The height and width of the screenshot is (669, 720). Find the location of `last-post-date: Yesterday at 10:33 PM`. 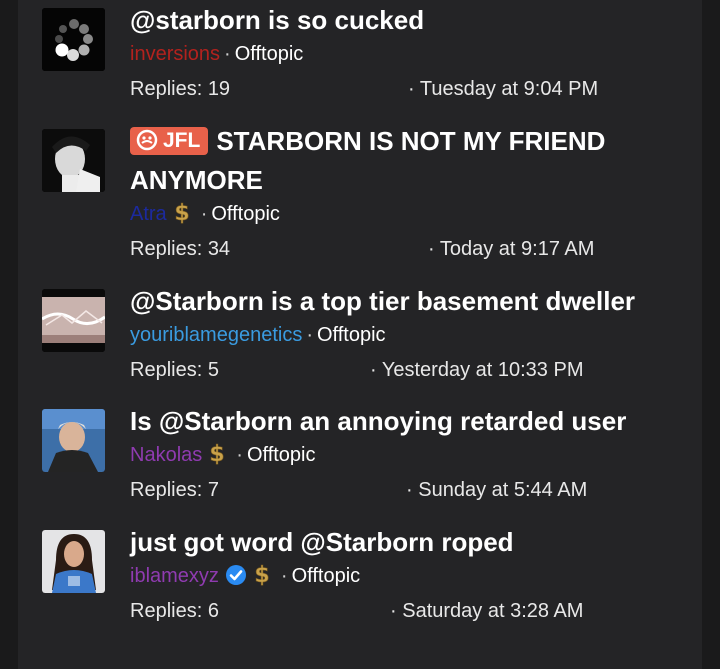

last-post-date: Yesterday at 10:33 PM is located at coordinates (483, 370).